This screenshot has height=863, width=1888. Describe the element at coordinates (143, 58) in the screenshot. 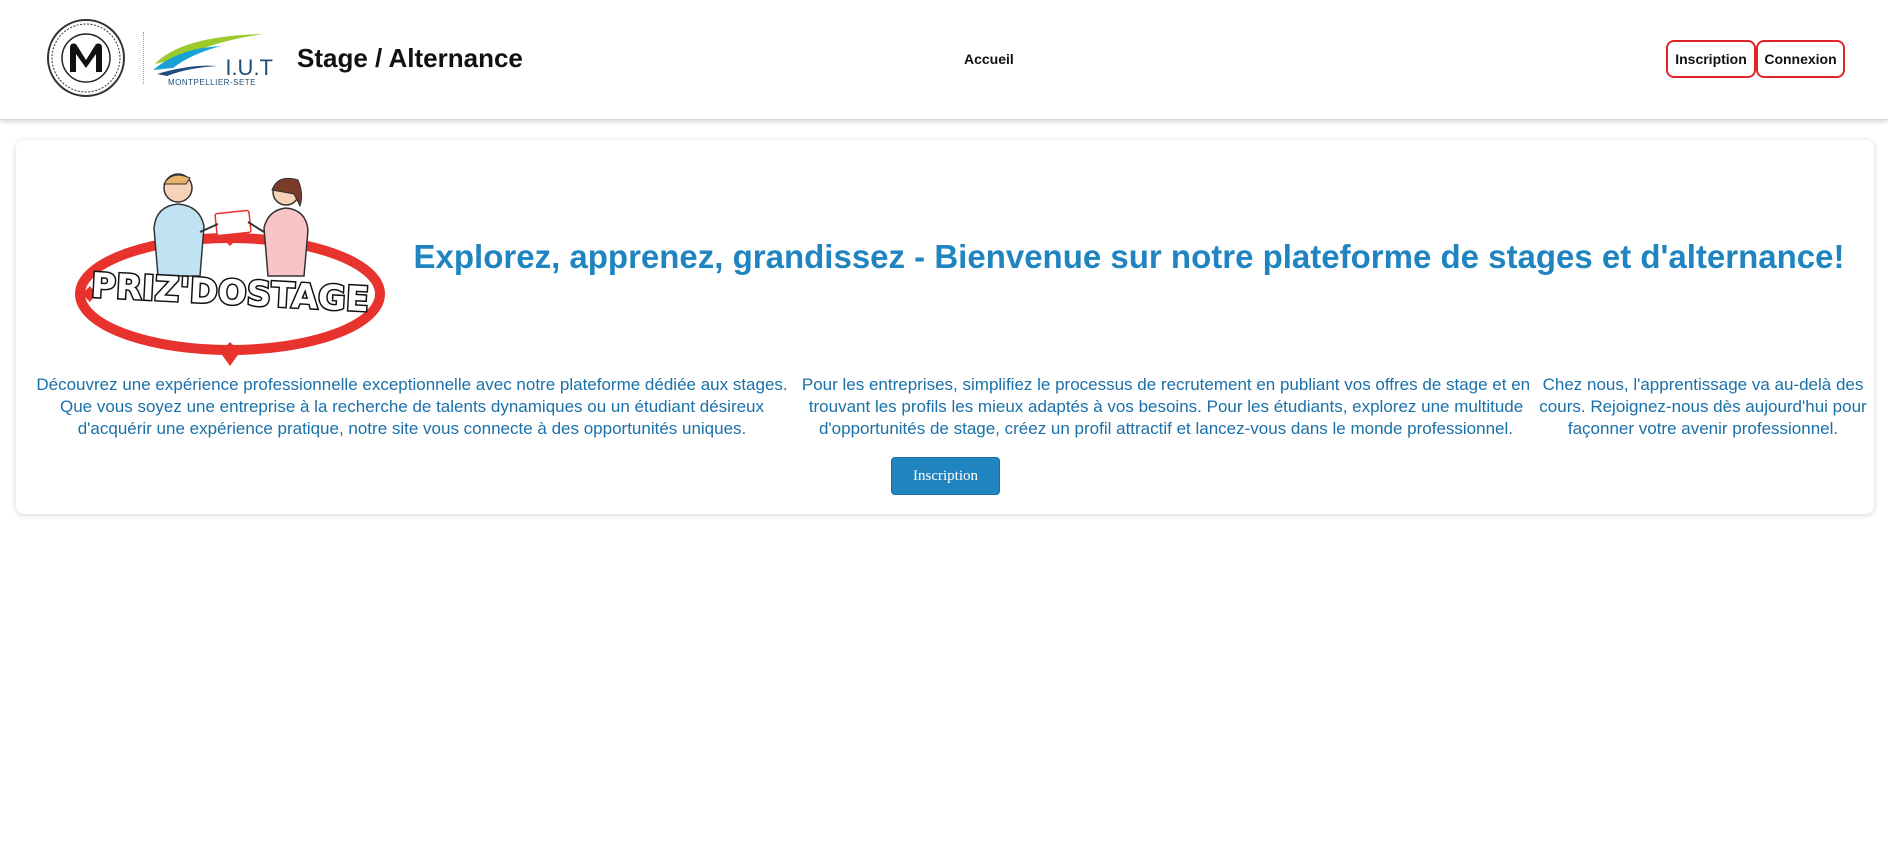

I see `logo-separator` at that location.